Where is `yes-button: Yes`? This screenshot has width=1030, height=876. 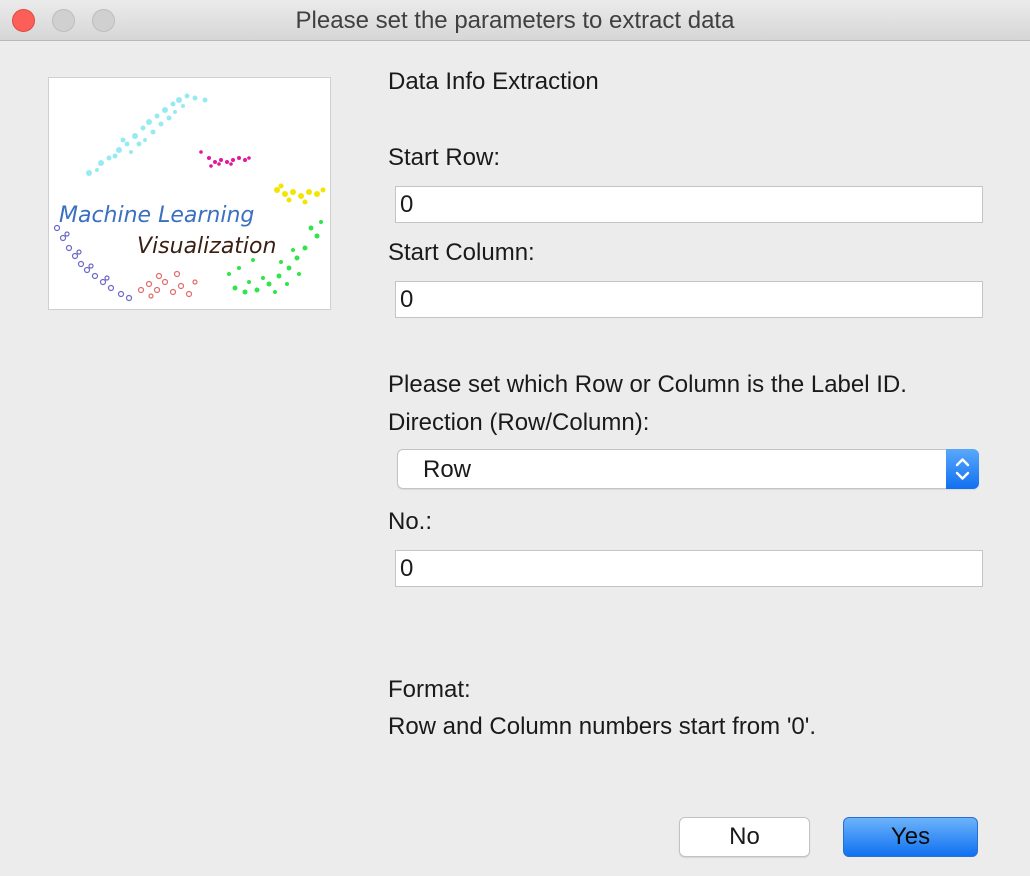
yes-button: Yes is located at coordinates (910, 837).